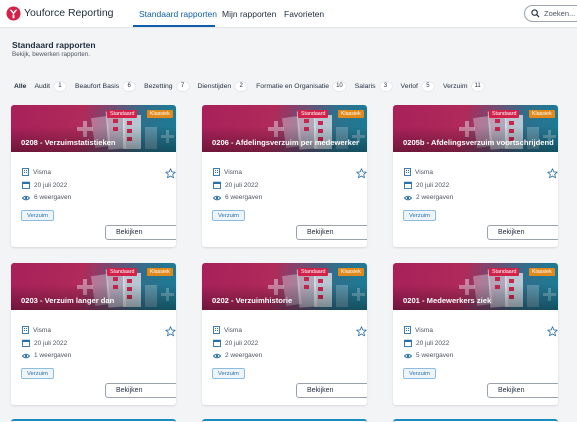 The height and width of the screenshot is (422, 577). Describe the element at coordinates (20, 86) in the screenshot. I see `filter-alle: Alle` at that location.